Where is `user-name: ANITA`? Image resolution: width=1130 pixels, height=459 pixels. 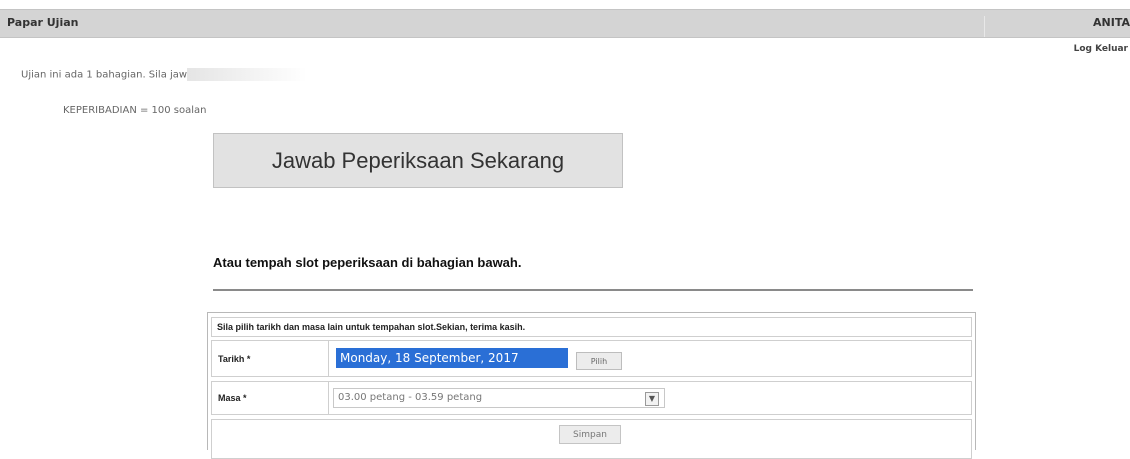
user-name: ANITA is located at coordinates (1057, 26).